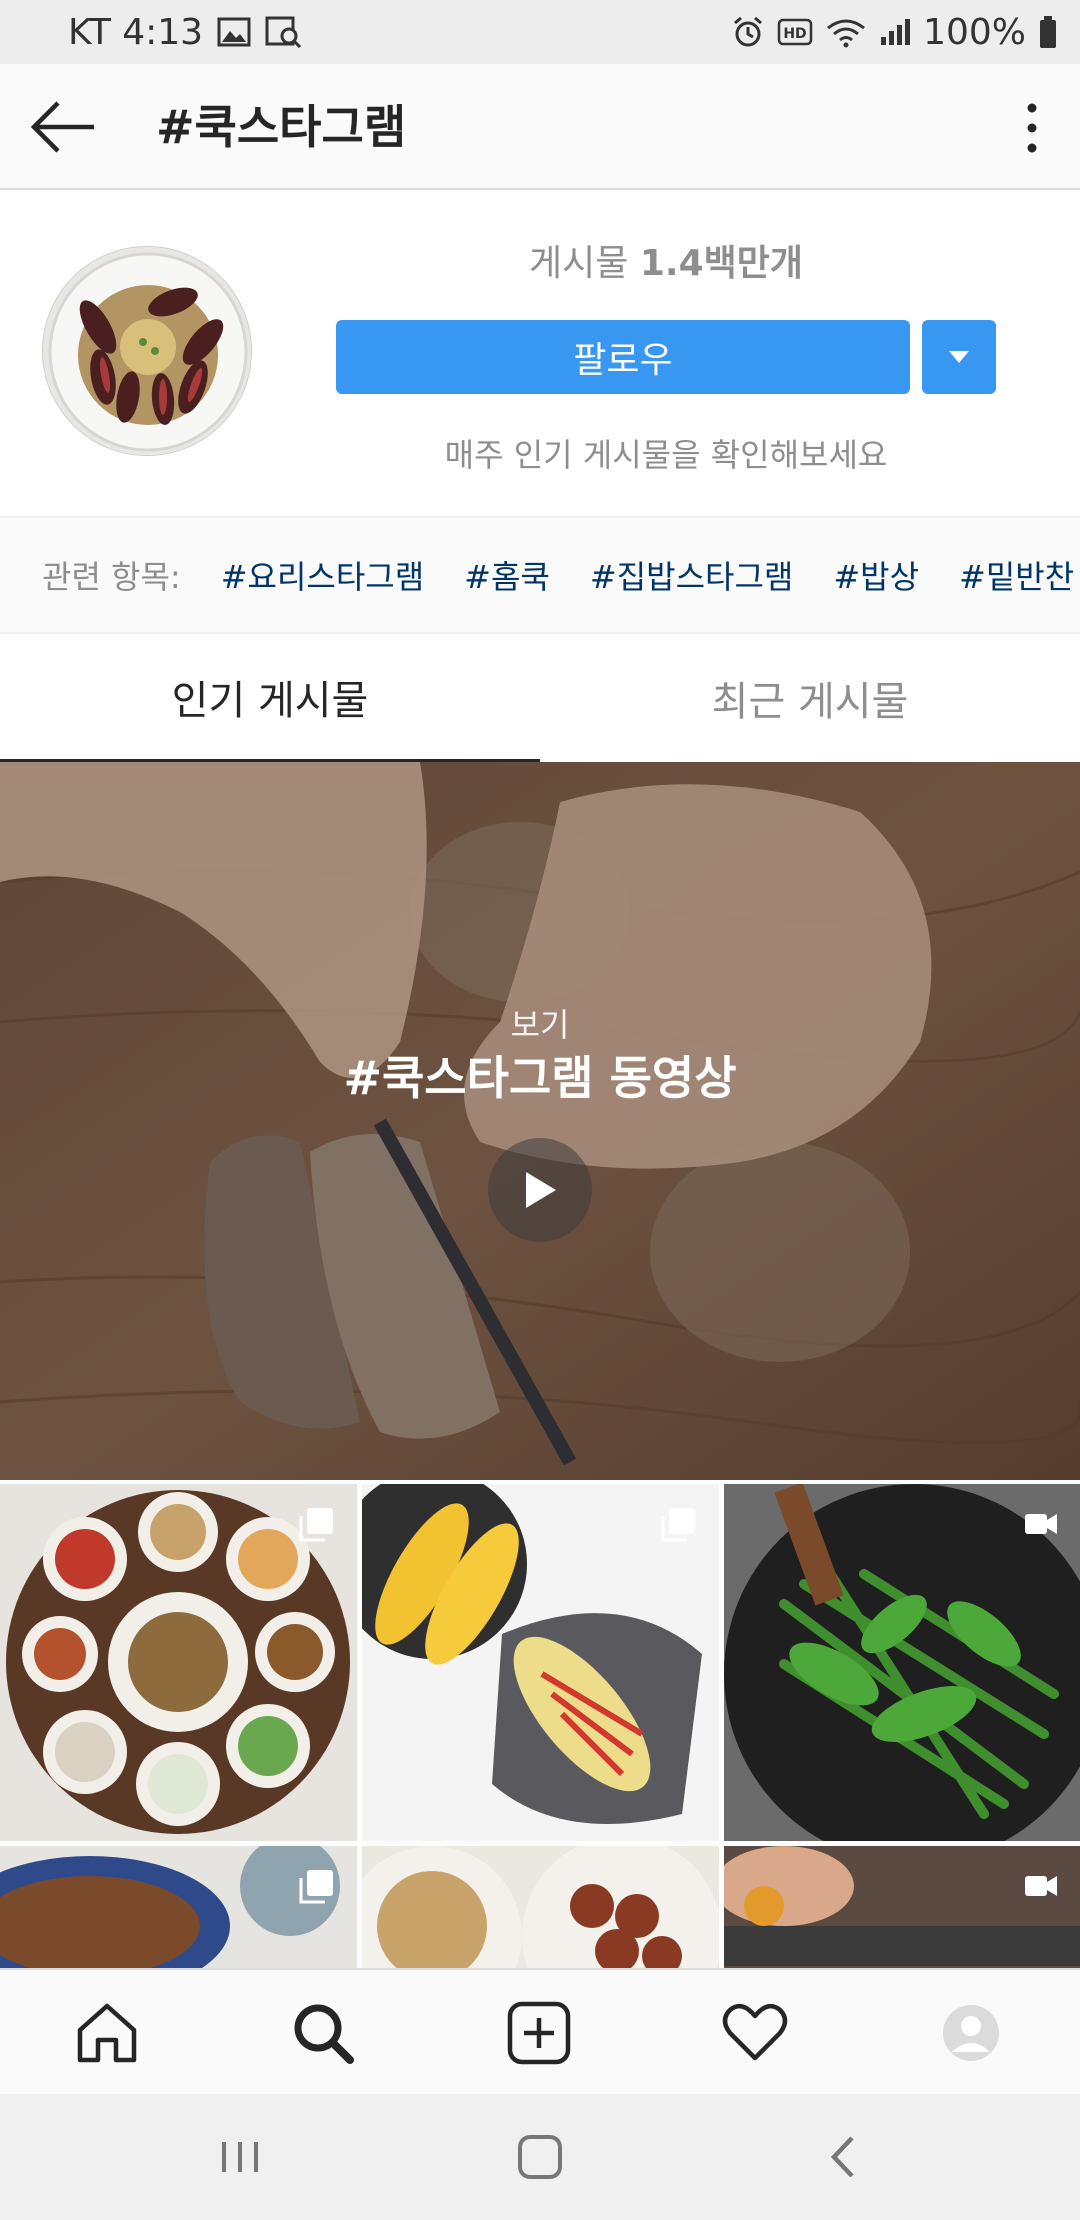  What do you see at coordinates (147, 351) in the screenshot?
I see `hashtag-avatar` at bounding box center [147, 351].